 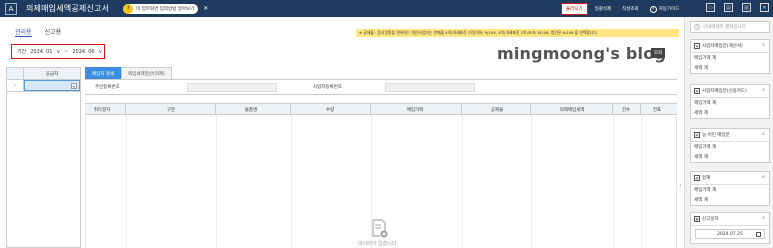 I want to click on period-label: 기간, so click(x=22, y=52).